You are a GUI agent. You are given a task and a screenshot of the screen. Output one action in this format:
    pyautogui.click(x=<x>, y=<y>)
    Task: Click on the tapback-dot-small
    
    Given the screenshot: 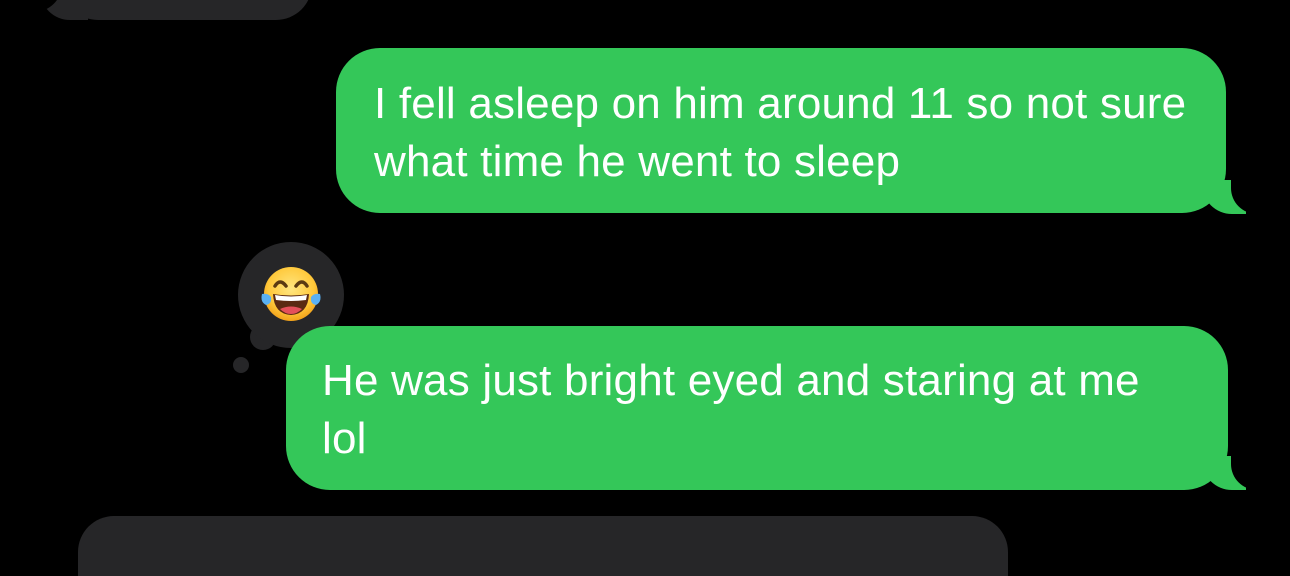 What is the action you would take?
    pyautogui.click(x=241, y=365)
    